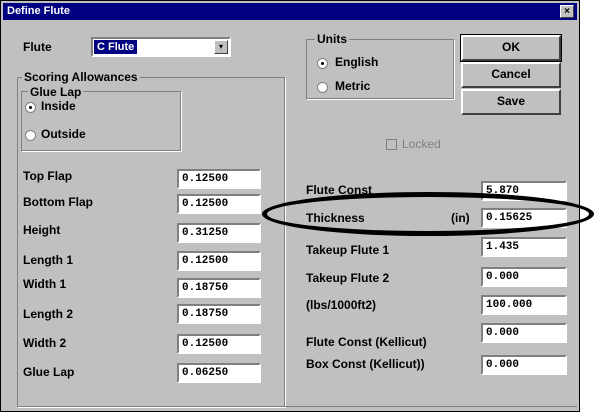 Image resolution: width=598 pixels, height=415 pixels. I want to click on takeup-flute-2-label: Takeup Flute 2, so click(348, 278).